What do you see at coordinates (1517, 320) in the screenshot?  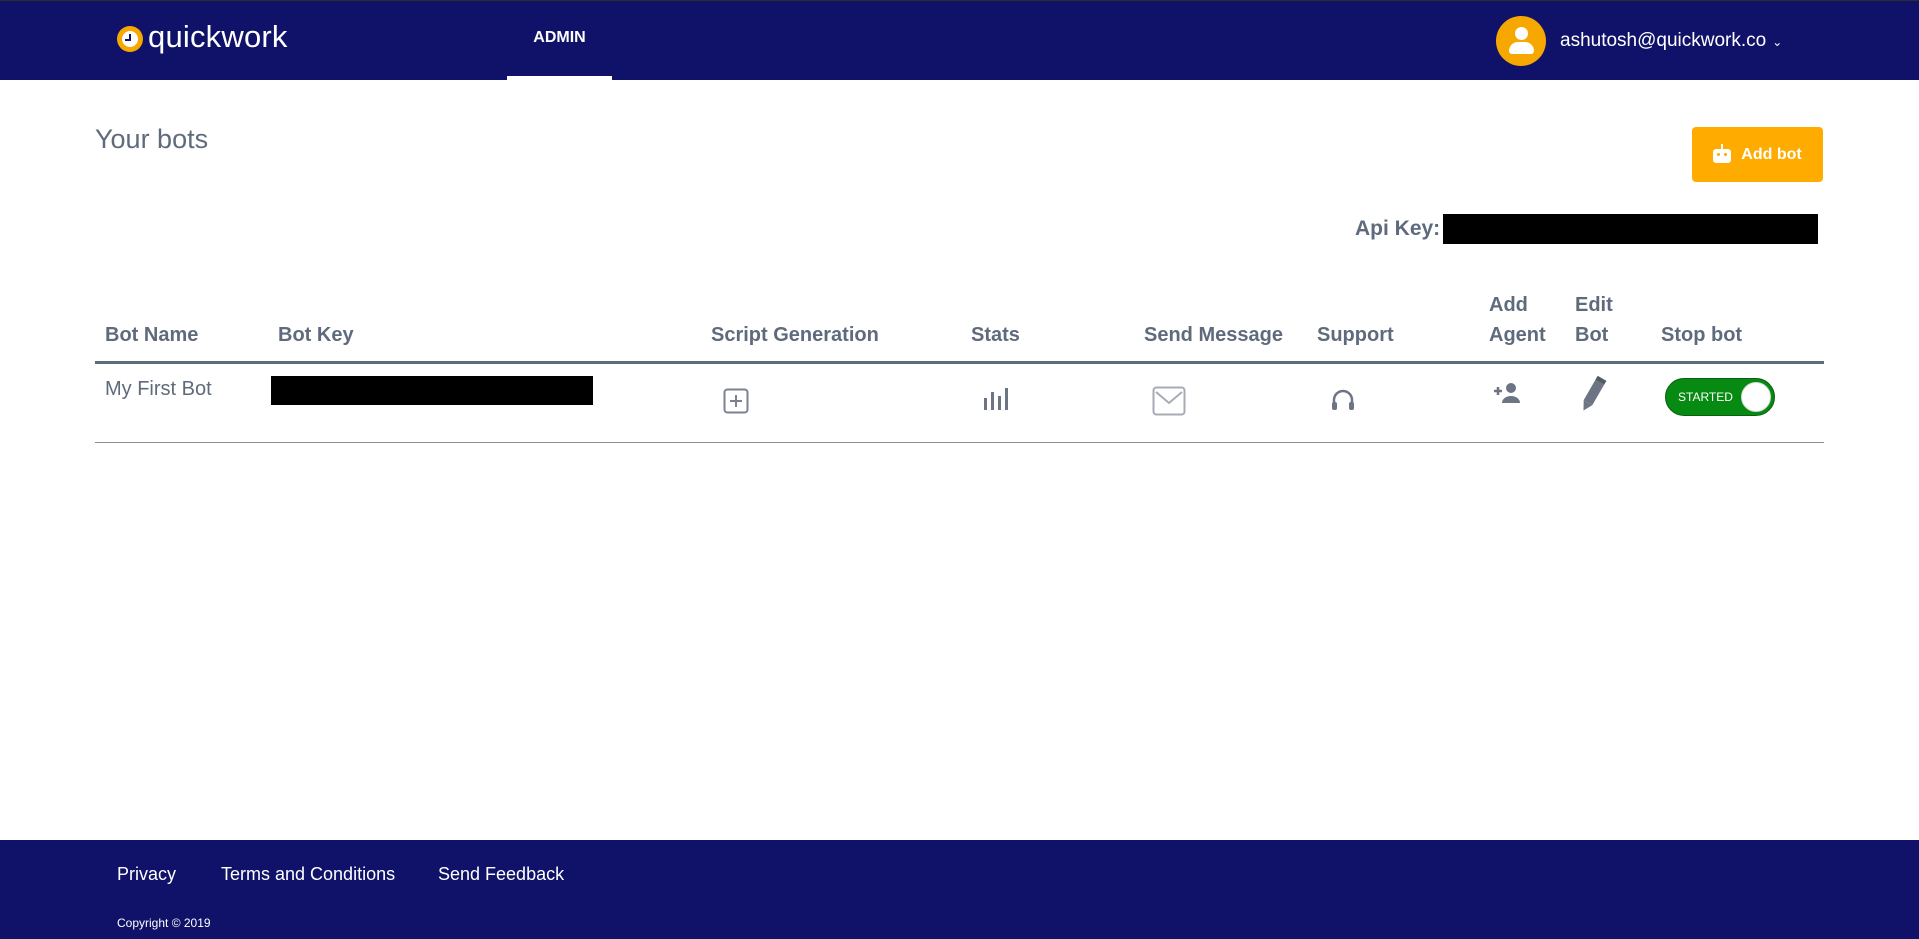 I see `header-add-agent: Add Agent` at bounding box center [1517, 320].